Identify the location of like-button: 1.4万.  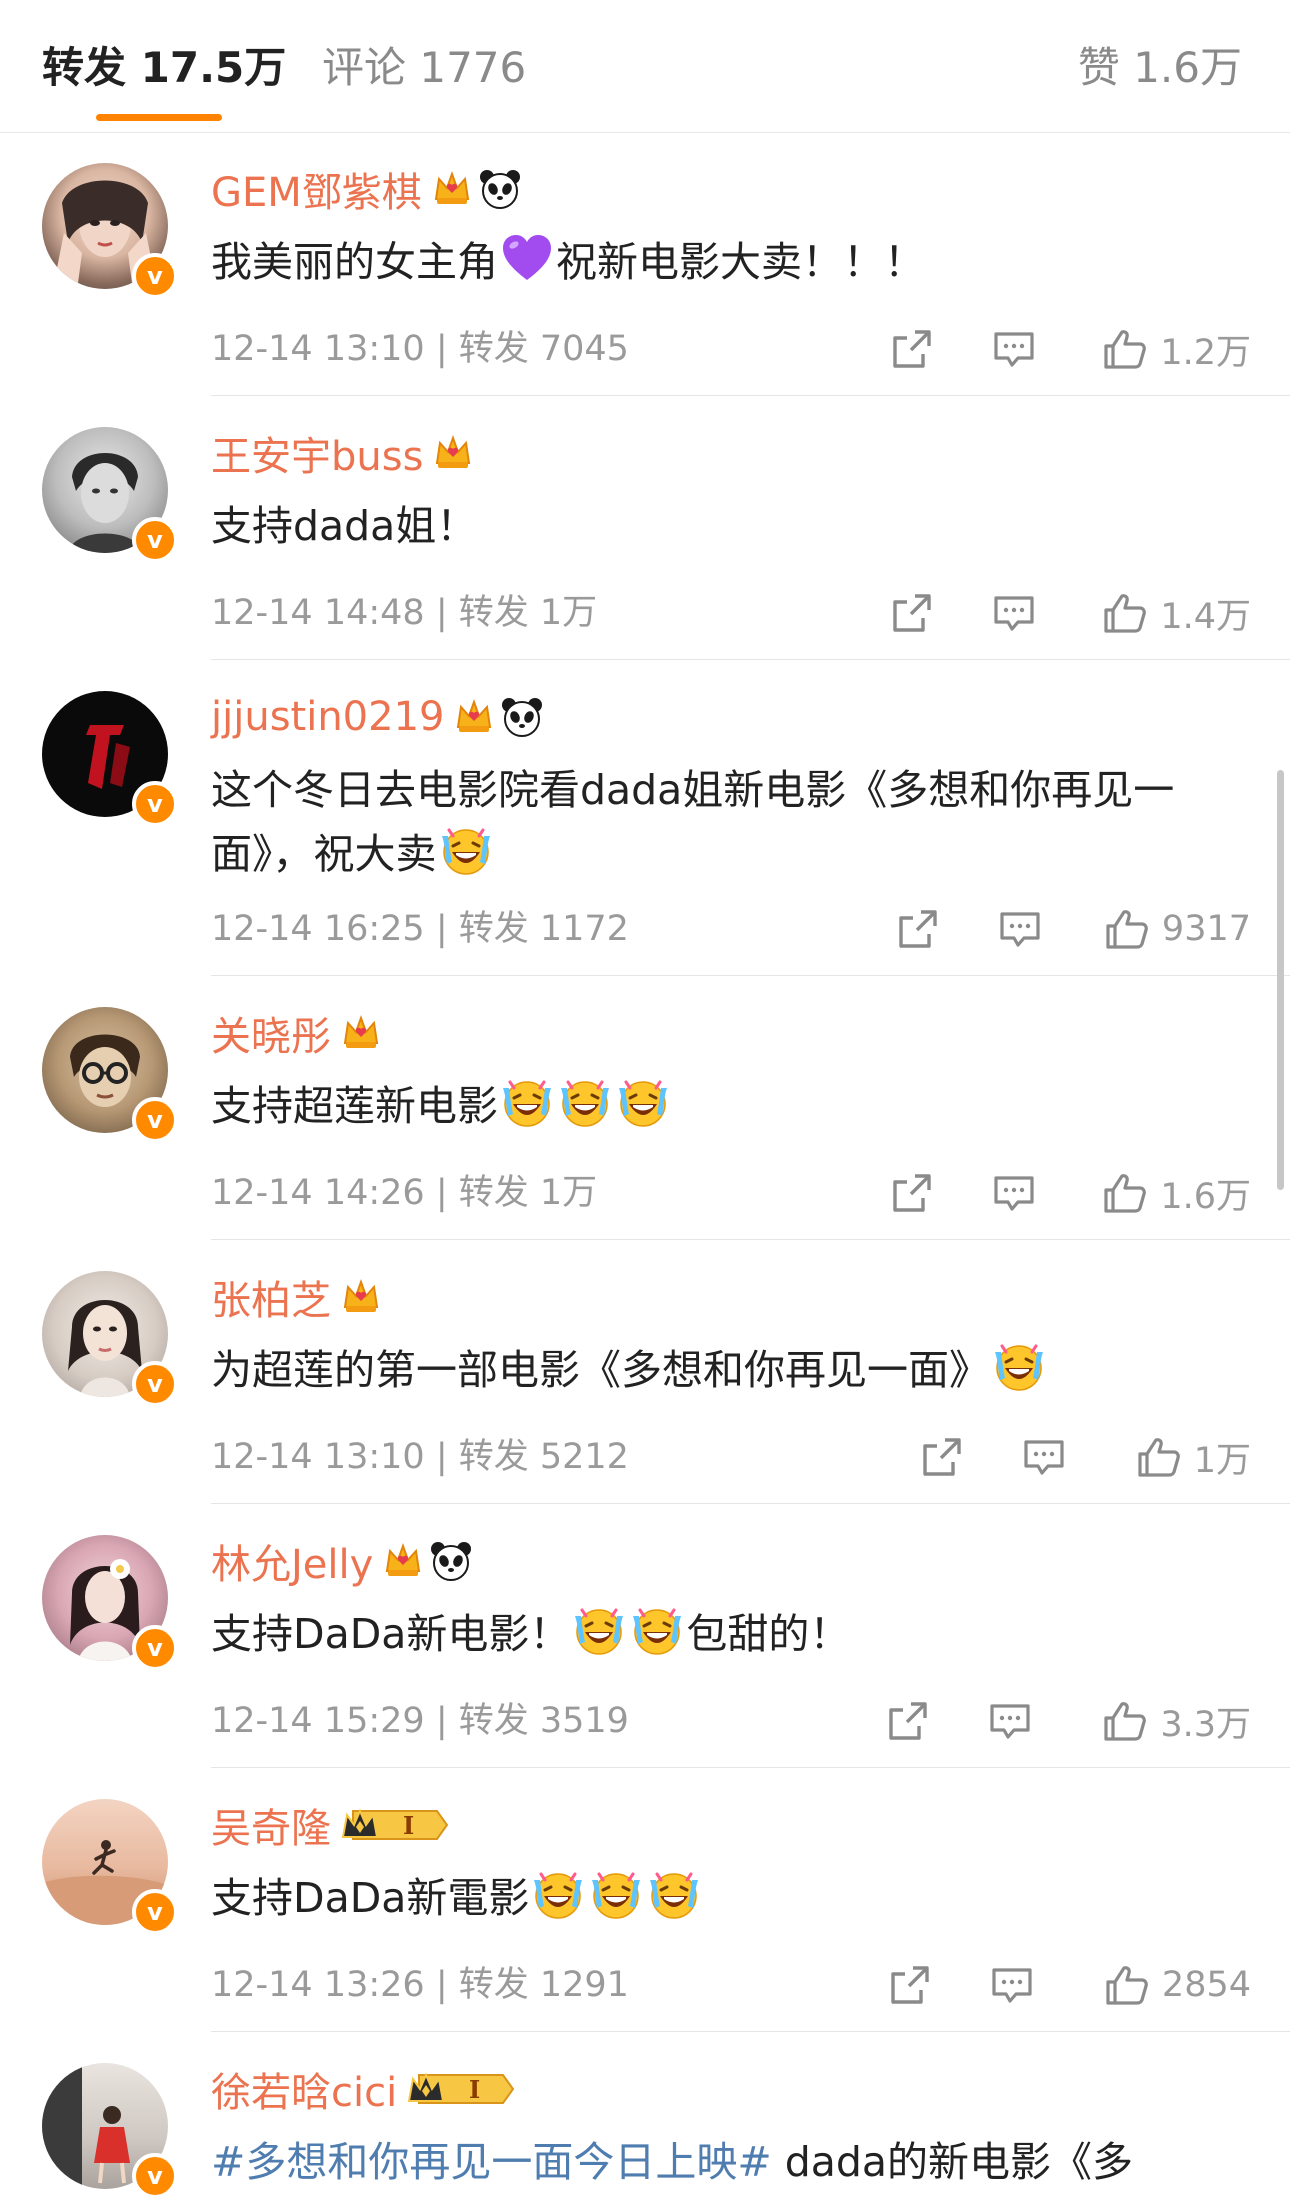
(1176, 613).